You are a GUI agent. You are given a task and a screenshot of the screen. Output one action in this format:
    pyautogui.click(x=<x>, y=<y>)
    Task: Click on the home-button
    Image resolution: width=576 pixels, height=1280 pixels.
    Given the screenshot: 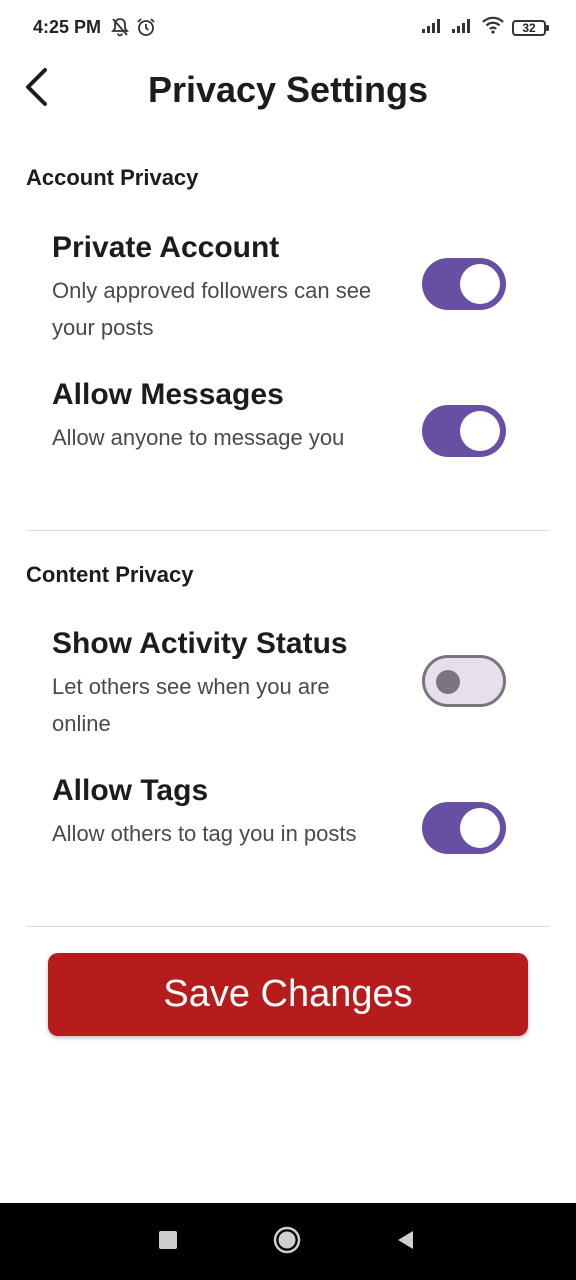 What is the action you would take?
    pyautogui.click(x=287, y=1242)
    